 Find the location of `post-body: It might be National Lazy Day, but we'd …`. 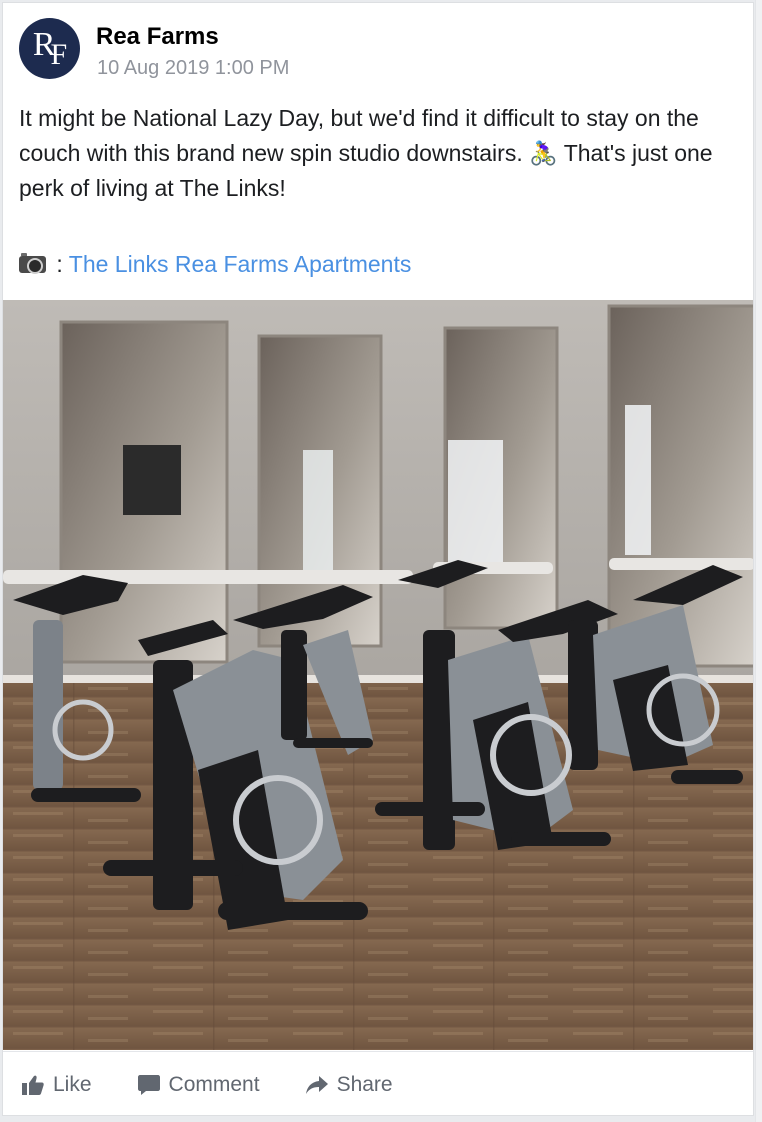

post-body: It might be National Lazy Day, but we'd … is located at coordinates (366, 153).